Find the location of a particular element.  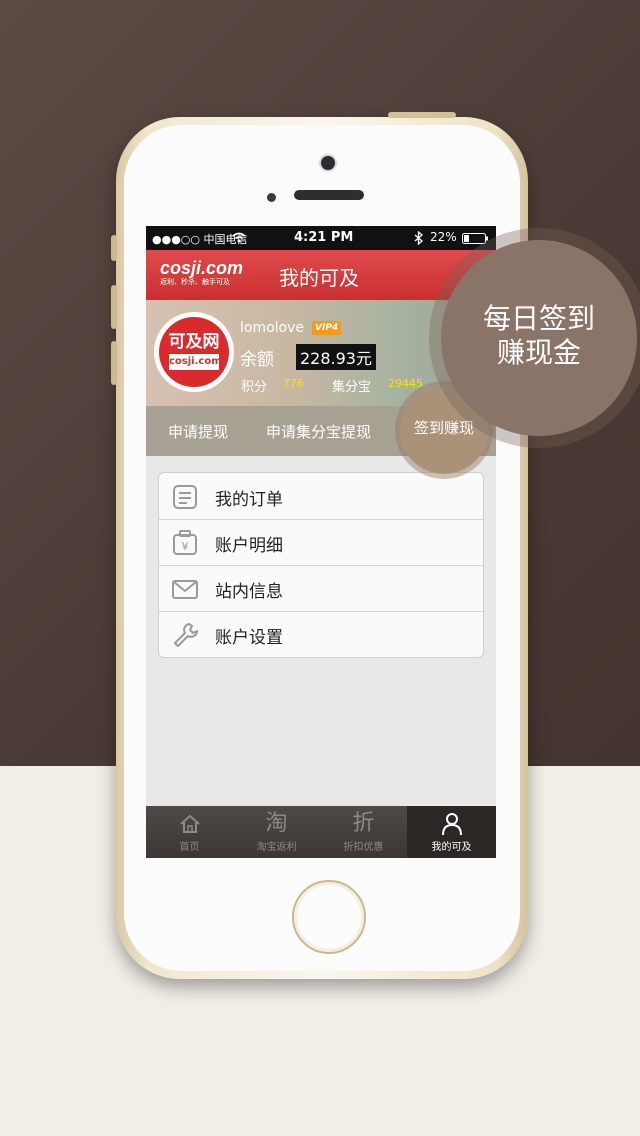

avatar: 可及网 cosji.com is located at coordinates (194, 352).